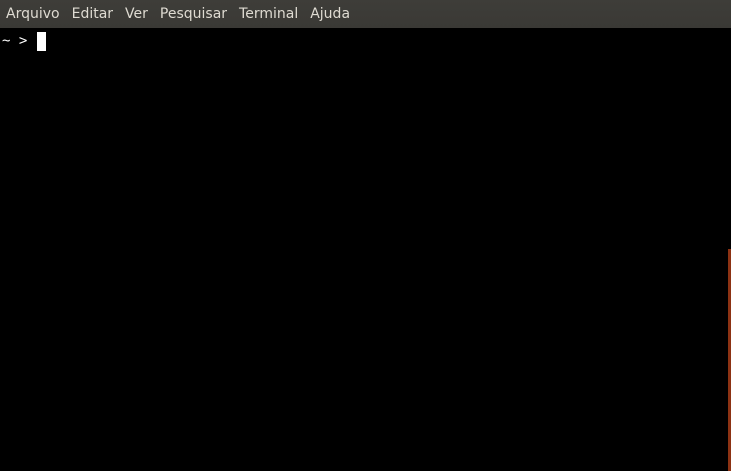 The width and height of the screenshot is (731, 471). I want to click on menu-pesquisar: Pesquisar, so click(193, 14).